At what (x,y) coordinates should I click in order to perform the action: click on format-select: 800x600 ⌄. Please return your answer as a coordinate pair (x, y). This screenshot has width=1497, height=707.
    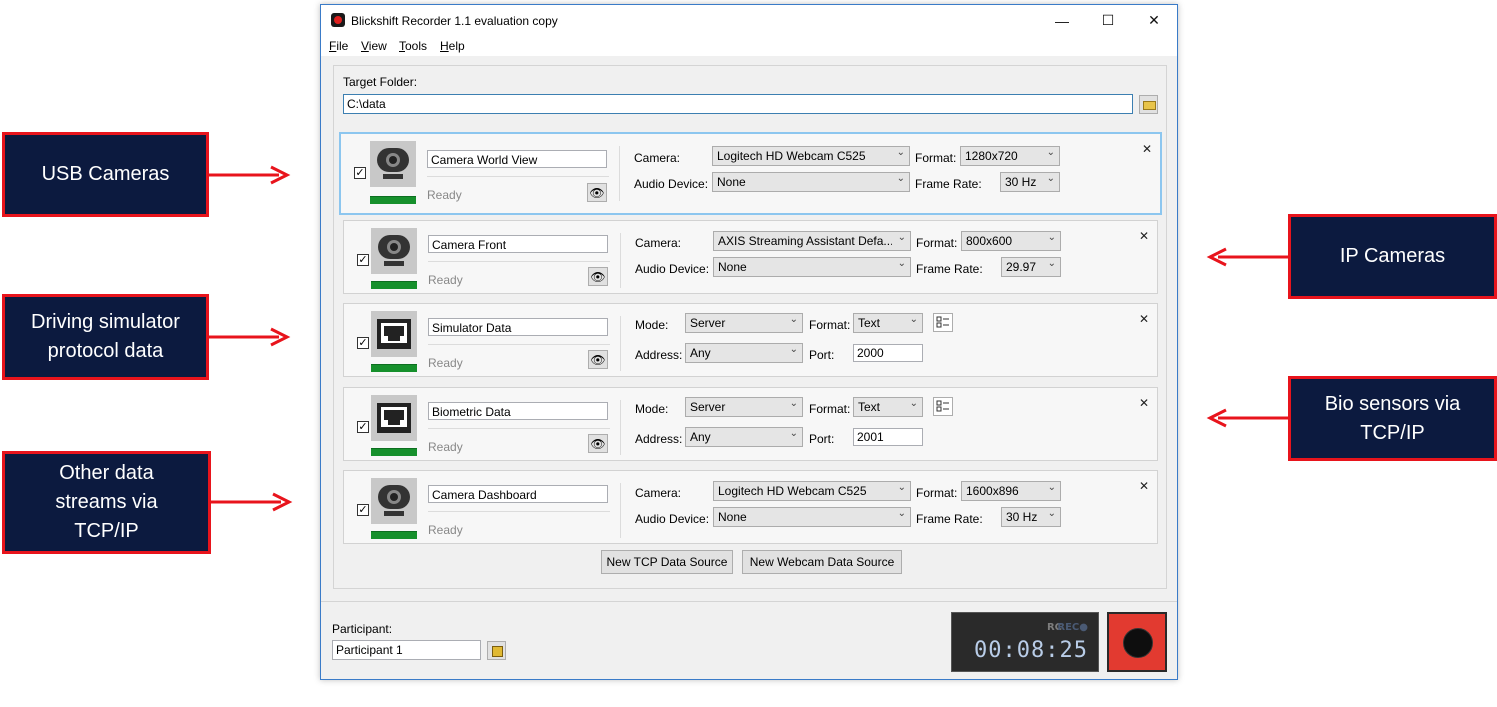
    Looking at the image, I should click on (1011, 241).